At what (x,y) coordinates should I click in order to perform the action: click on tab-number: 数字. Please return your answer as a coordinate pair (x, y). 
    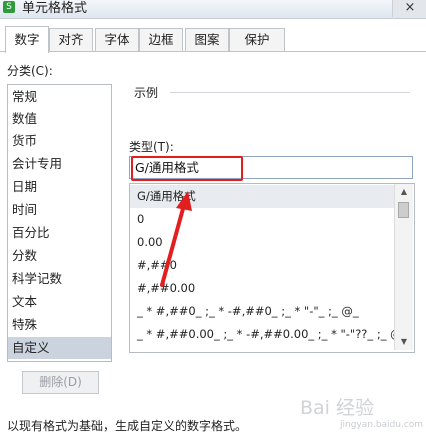
    Looking at the image, I should click on (27, 39).